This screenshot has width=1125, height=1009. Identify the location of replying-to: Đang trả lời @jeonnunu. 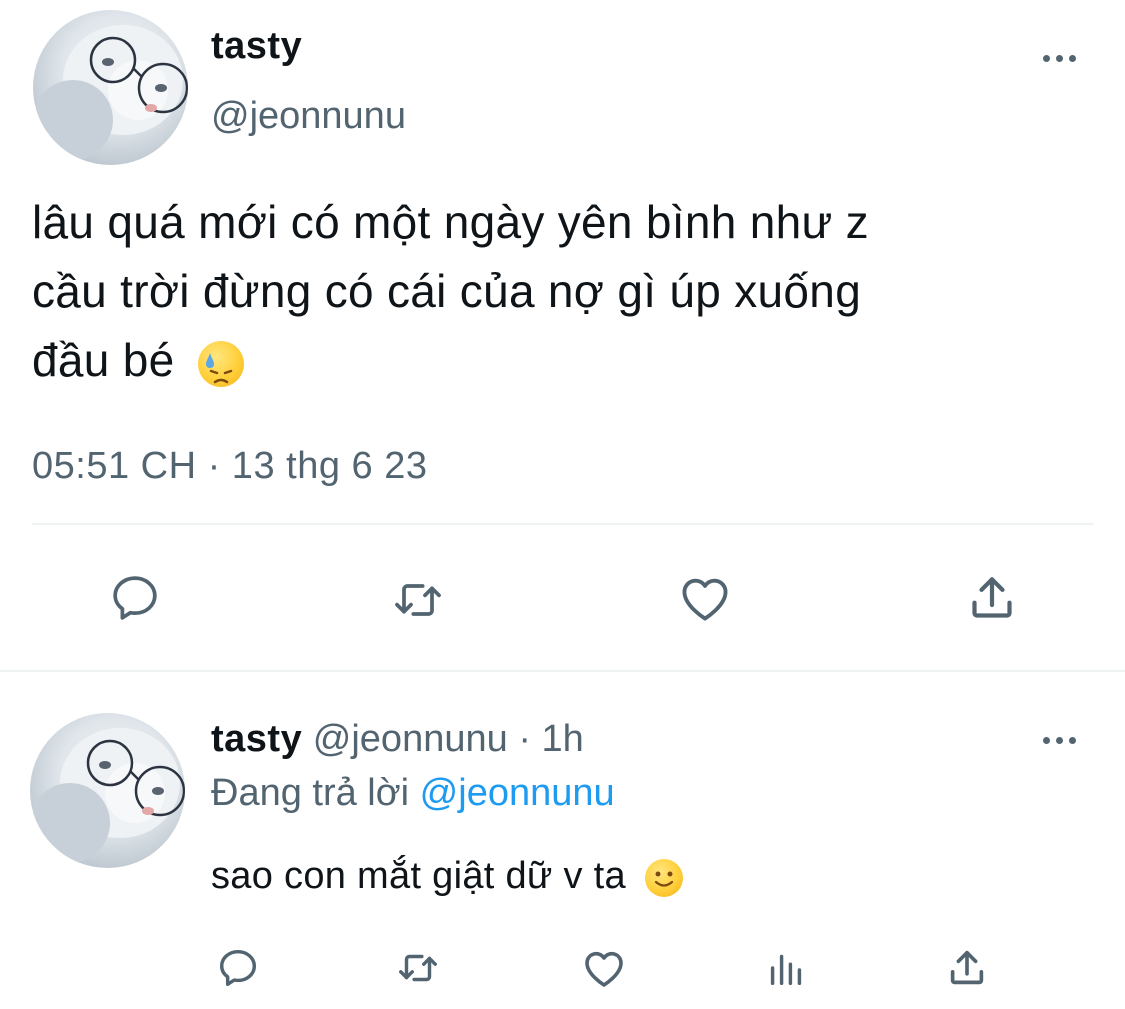
(413, 793).